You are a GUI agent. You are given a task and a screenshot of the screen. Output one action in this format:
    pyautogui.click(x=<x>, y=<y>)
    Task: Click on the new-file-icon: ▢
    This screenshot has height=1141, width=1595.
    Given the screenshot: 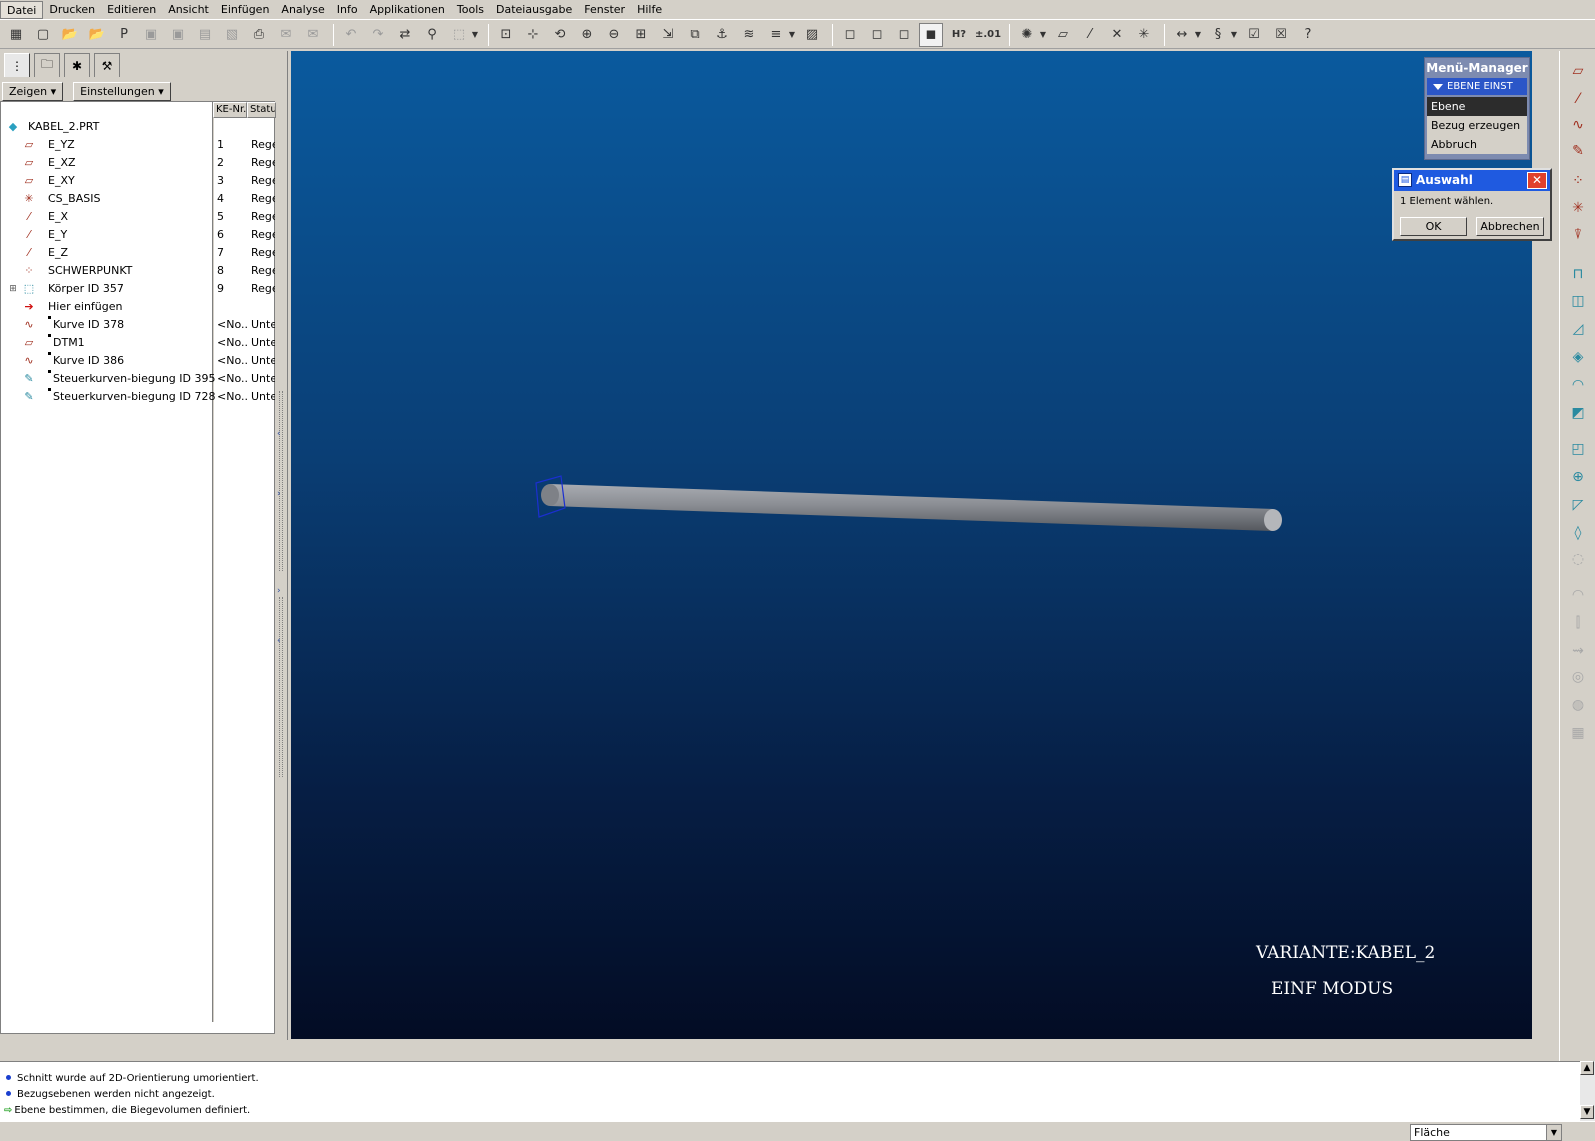 What is the action you would take?
    pyautogui.click(x=43, y=35)
    